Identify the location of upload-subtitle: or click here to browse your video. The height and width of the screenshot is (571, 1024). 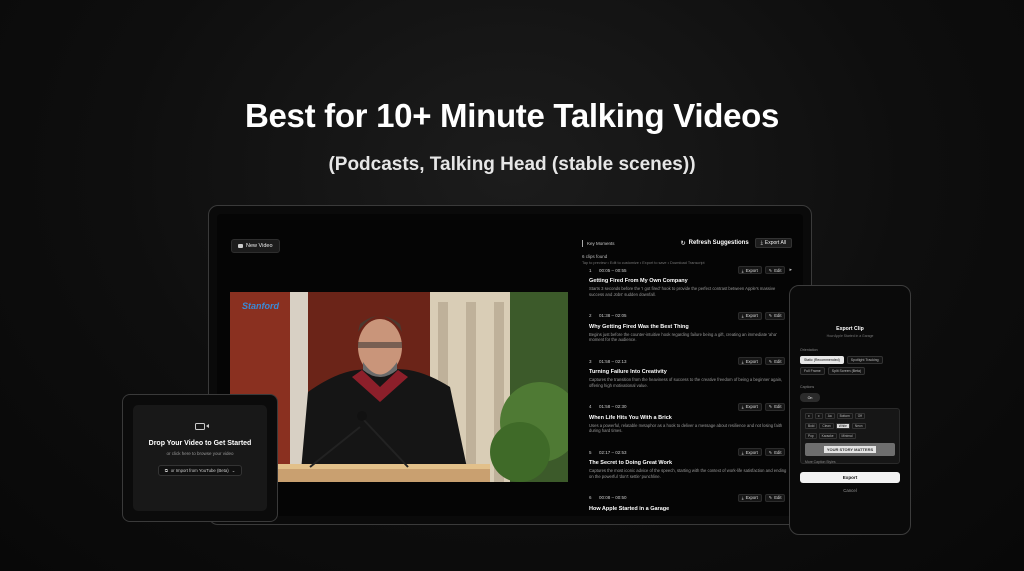
(200, 453).